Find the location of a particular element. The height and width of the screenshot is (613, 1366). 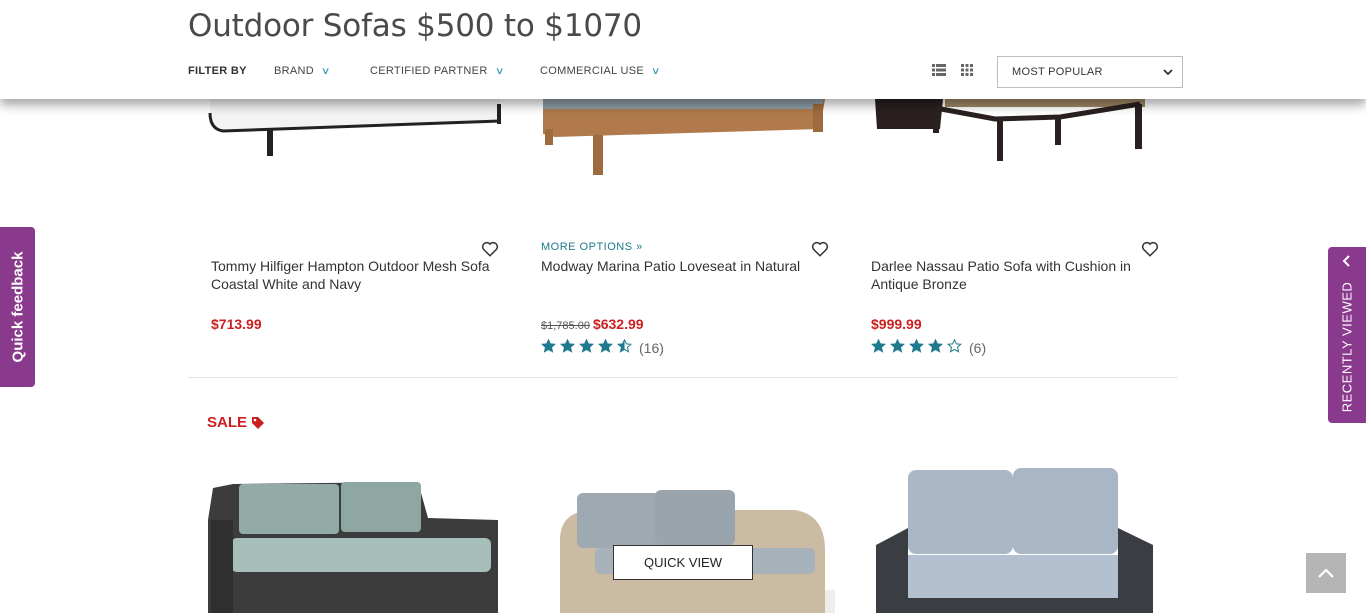

list-view-icon is located at coordinates (939, 70).